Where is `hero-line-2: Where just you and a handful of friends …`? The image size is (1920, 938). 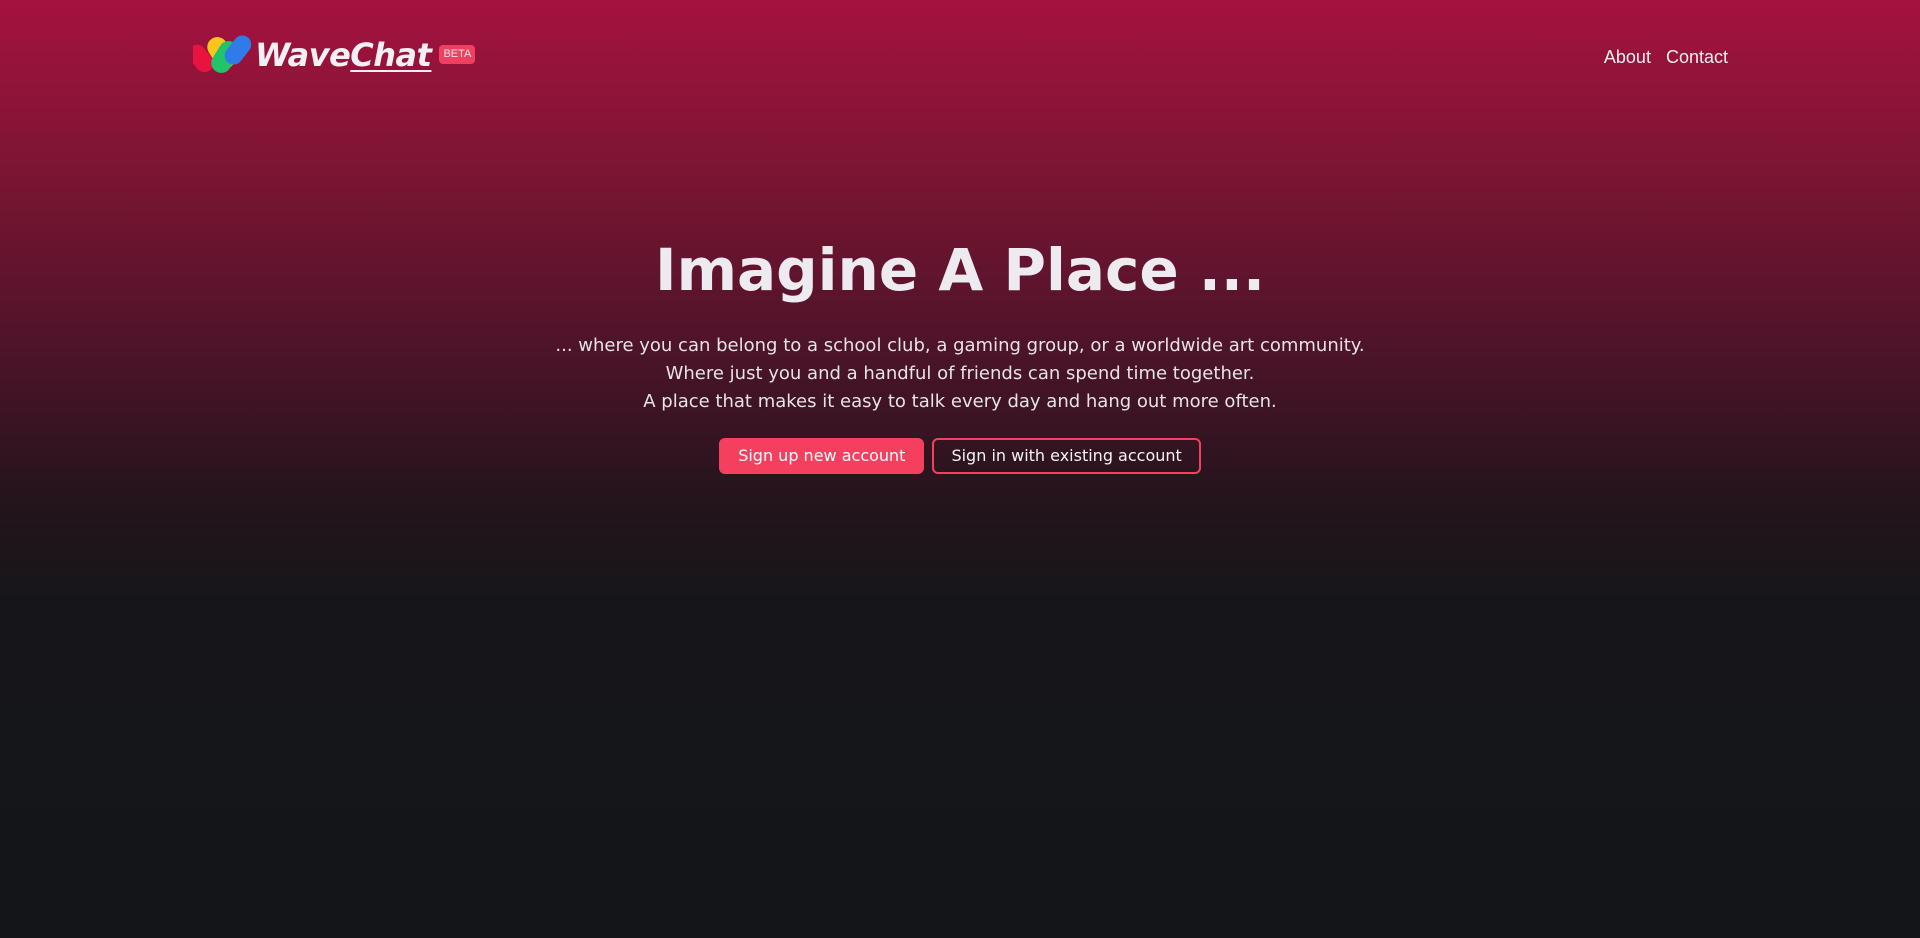 hero-line-2: Where just you and a handful of friends … is located at coordinates (960, 373).